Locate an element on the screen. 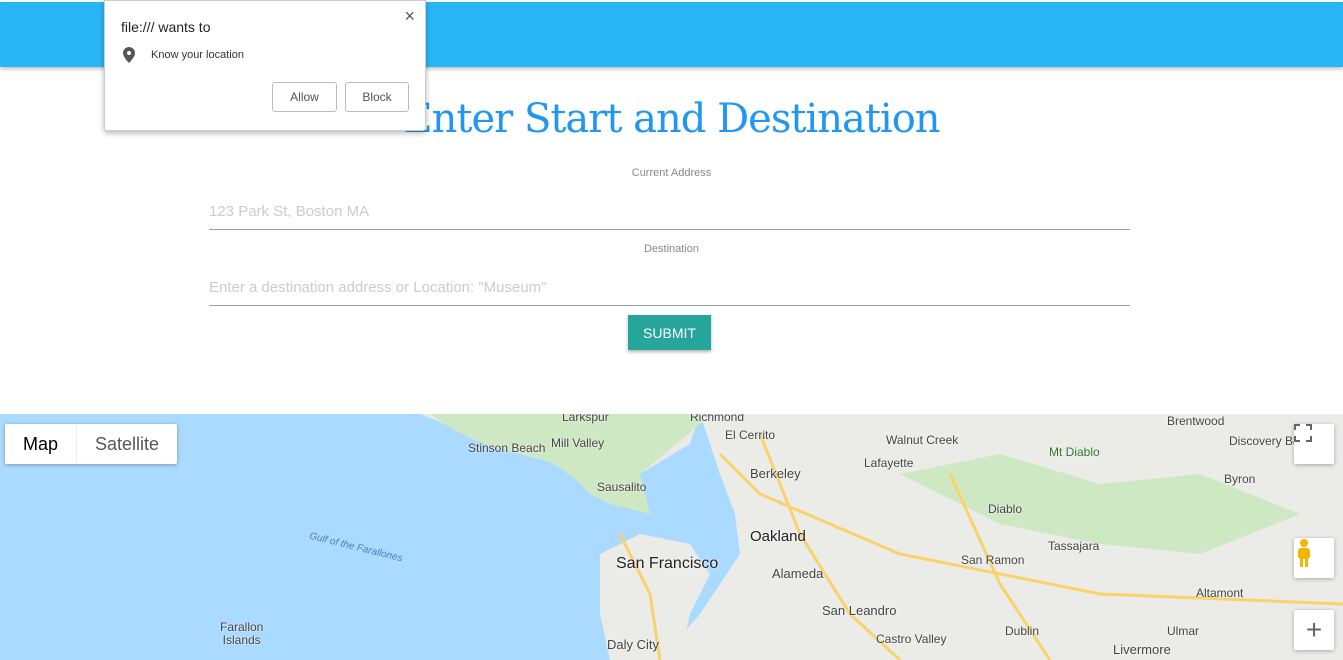 This screenshot has height=660, width=1343. fullscreen-button is located at coordinates (1314, 444).